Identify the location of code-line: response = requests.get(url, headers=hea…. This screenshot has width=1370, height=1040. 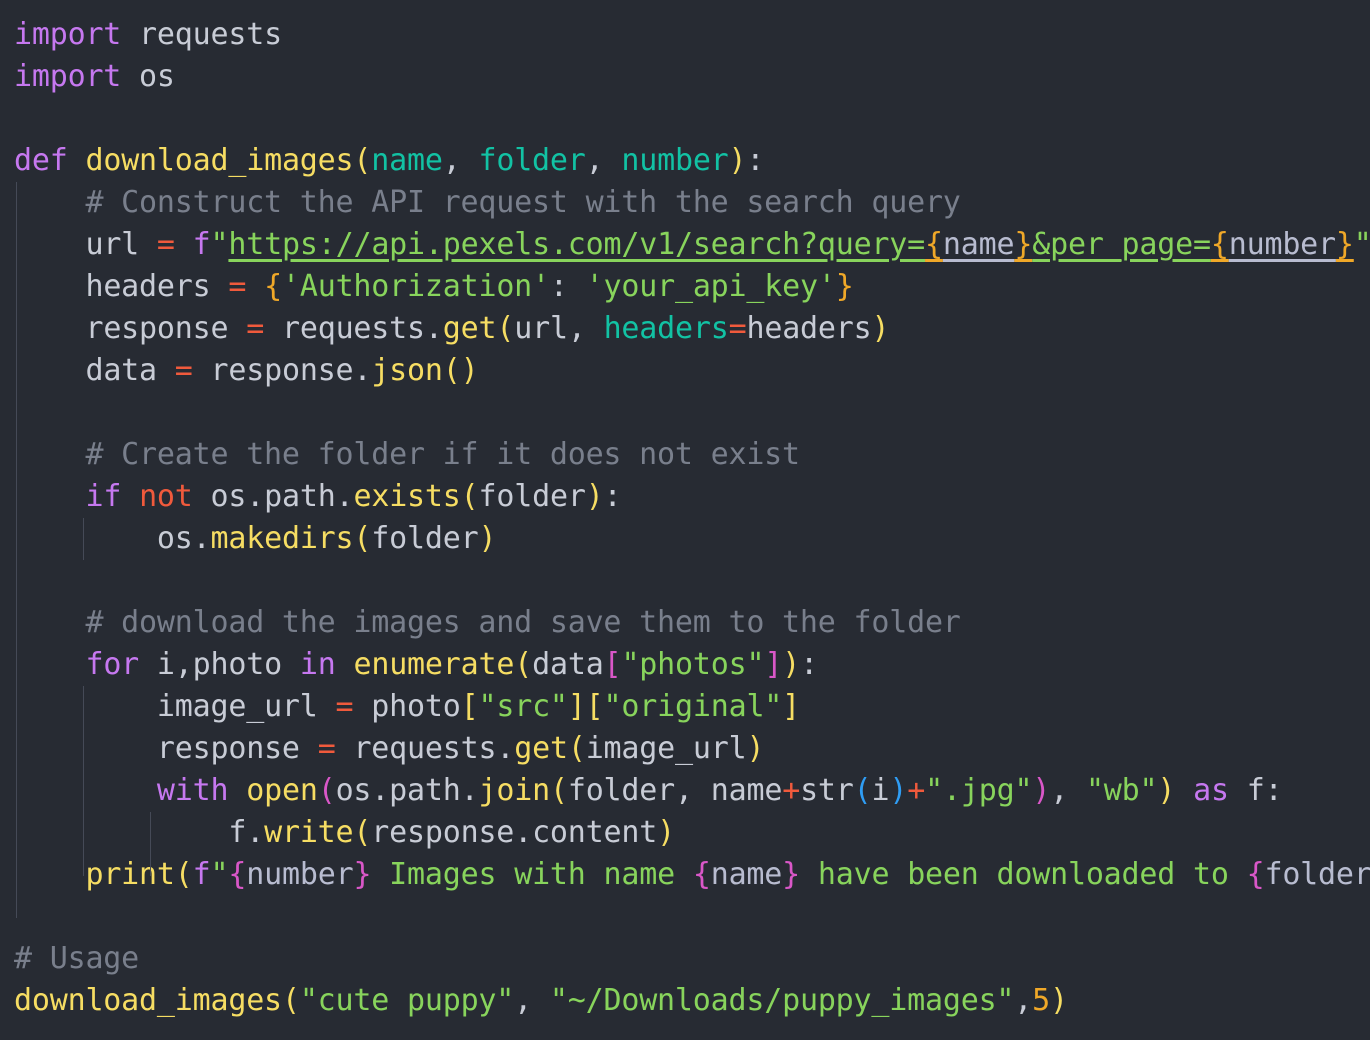
(692, 329).